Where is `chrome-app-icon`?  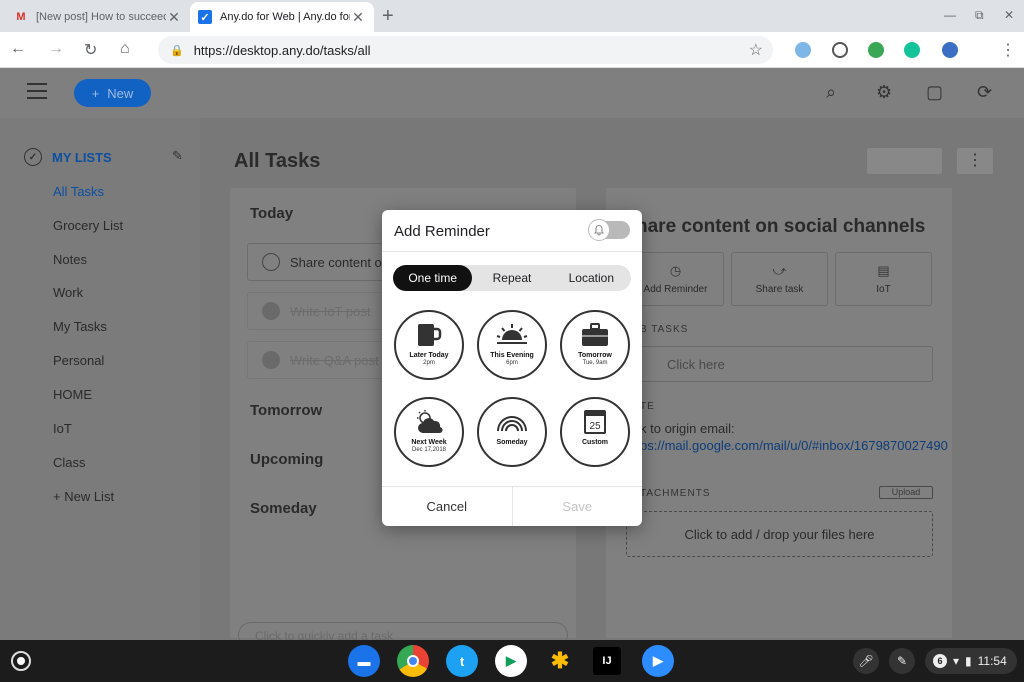 chrome-app-icon is located at coordinates (413, 661).